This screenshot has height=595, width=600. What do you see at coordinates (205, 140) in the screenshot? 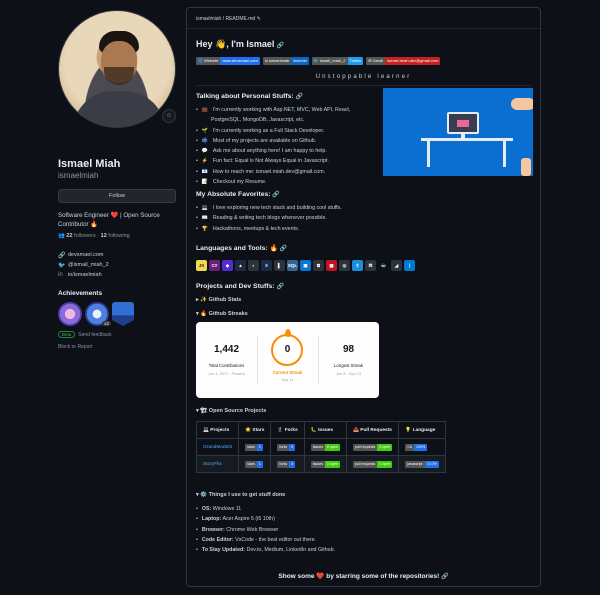
I see `emoji-icon: 📫` at bounding box center [205, 140].